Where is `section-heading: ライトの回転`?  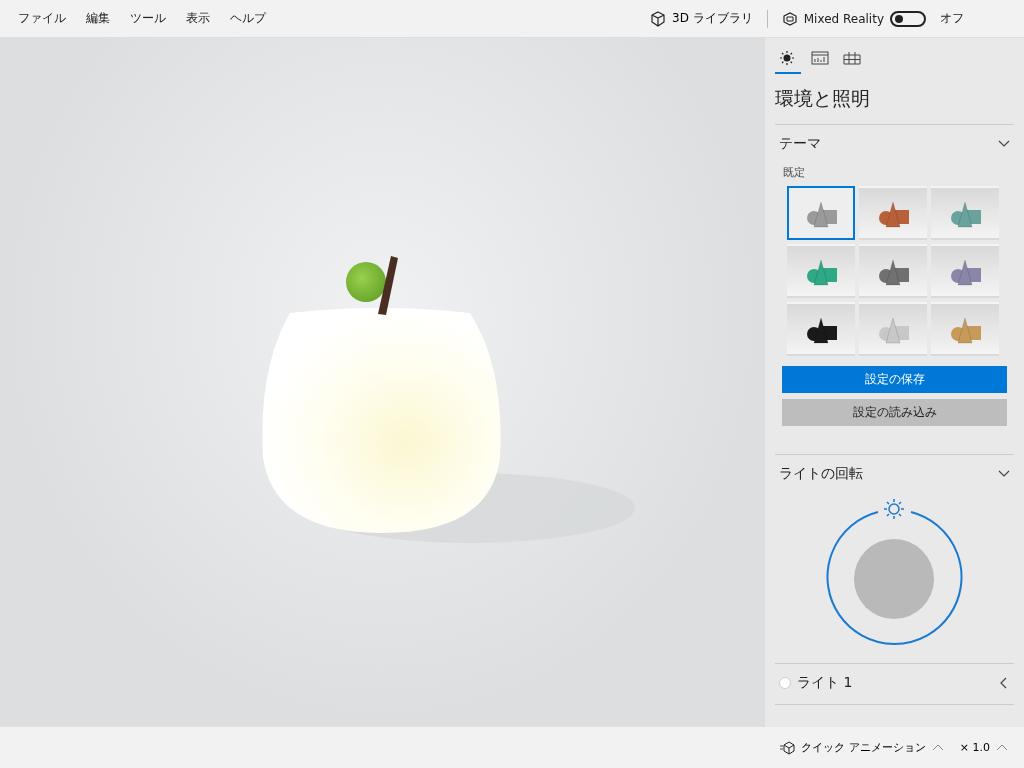
section-heading: ライトの回転 is located at coordinates (821, 474).